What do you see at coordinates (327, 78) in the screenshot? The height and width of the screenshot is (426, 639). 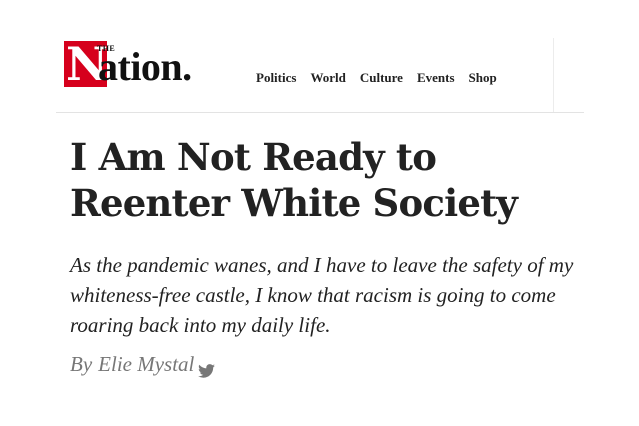 I see `nav-item-world: World` at bounding box center [327, 78].